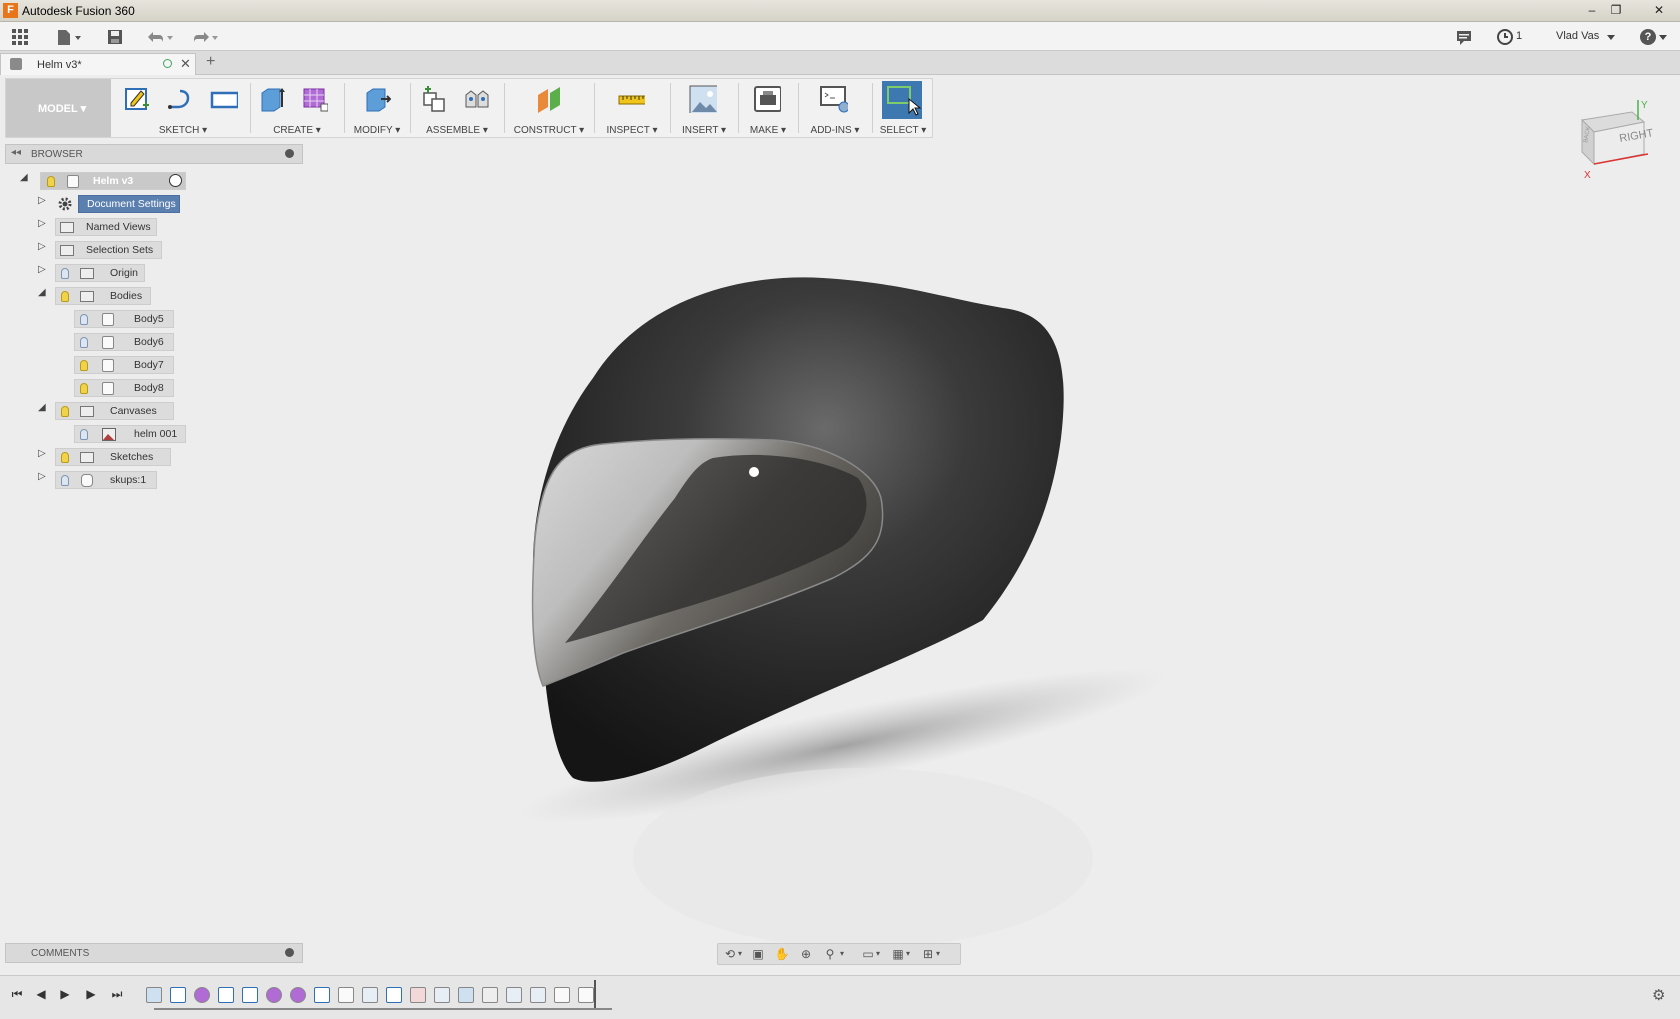 This screenshot has width=1680, height=1019. I want to click on select-tool-icon, so click(902, 100).